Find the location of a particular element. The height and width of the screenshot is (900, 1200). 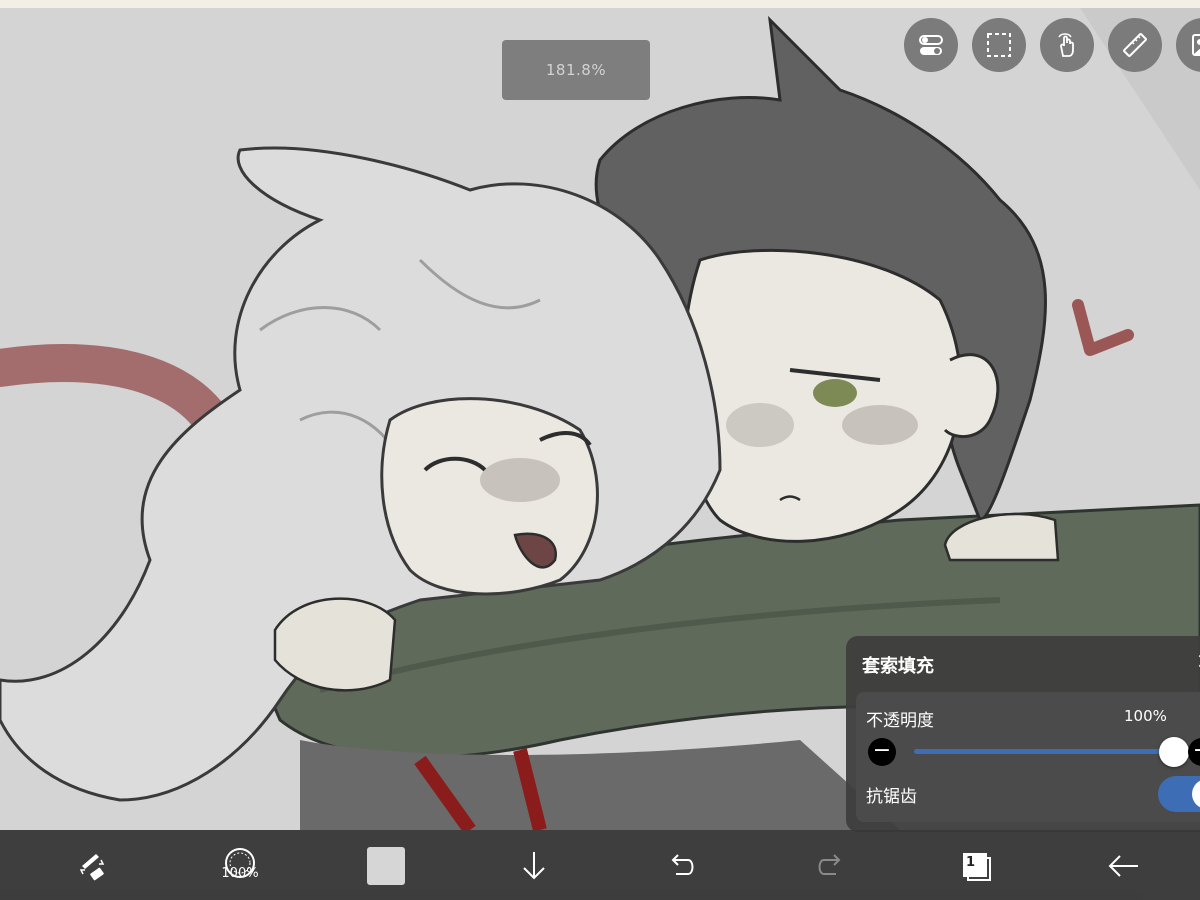

layers-button: 1 is located at coordinates (976, 866).